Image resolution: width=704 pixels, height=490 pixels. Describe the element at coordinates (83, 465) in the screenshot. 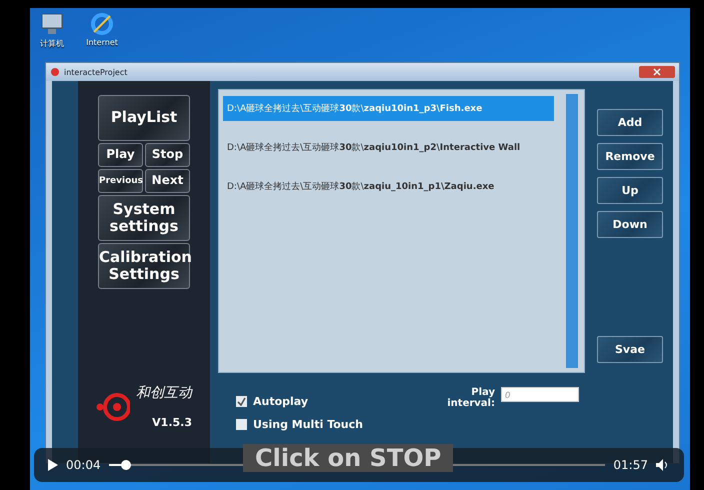

I see `elapsed-time: 00:04` at that location.